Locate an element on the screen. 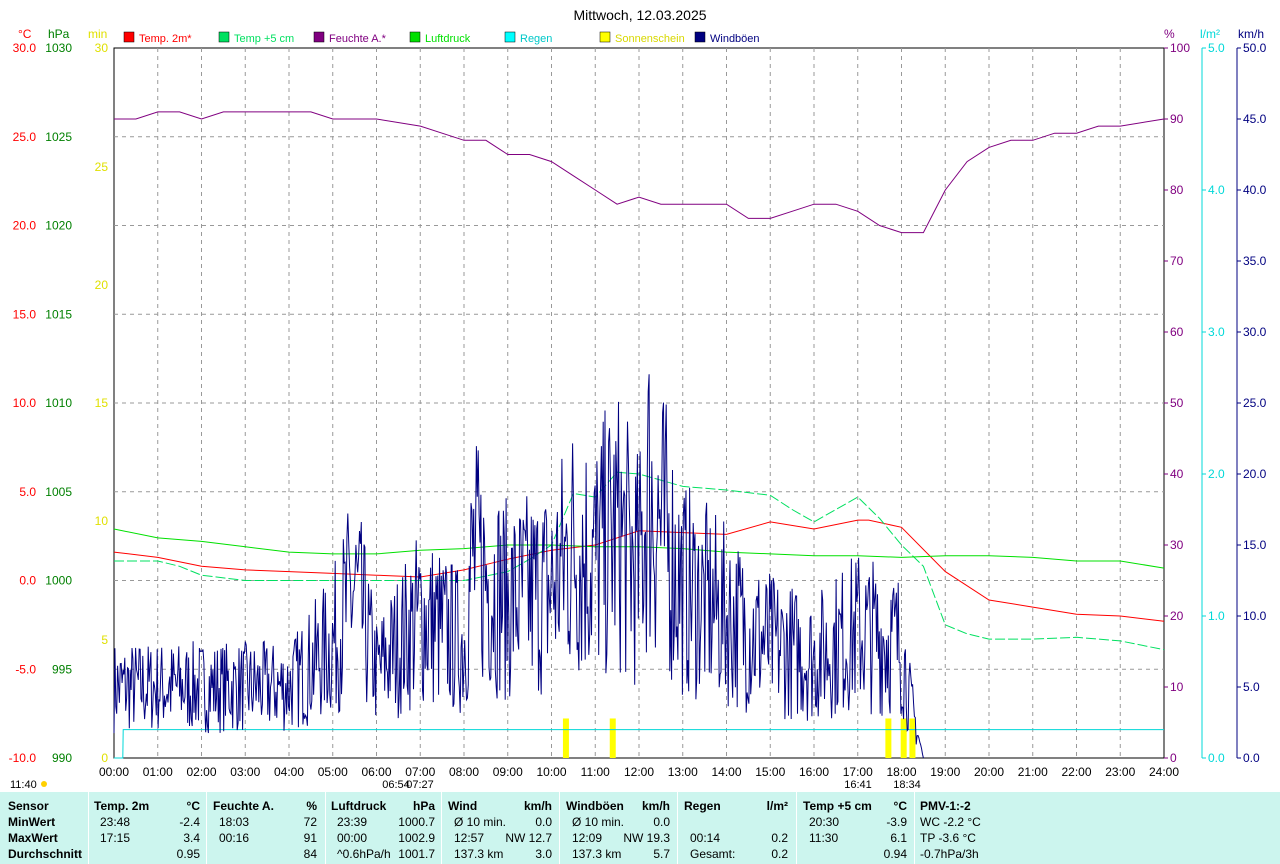  x-tick-label: 04:00 is located at coordinates (289, 772).